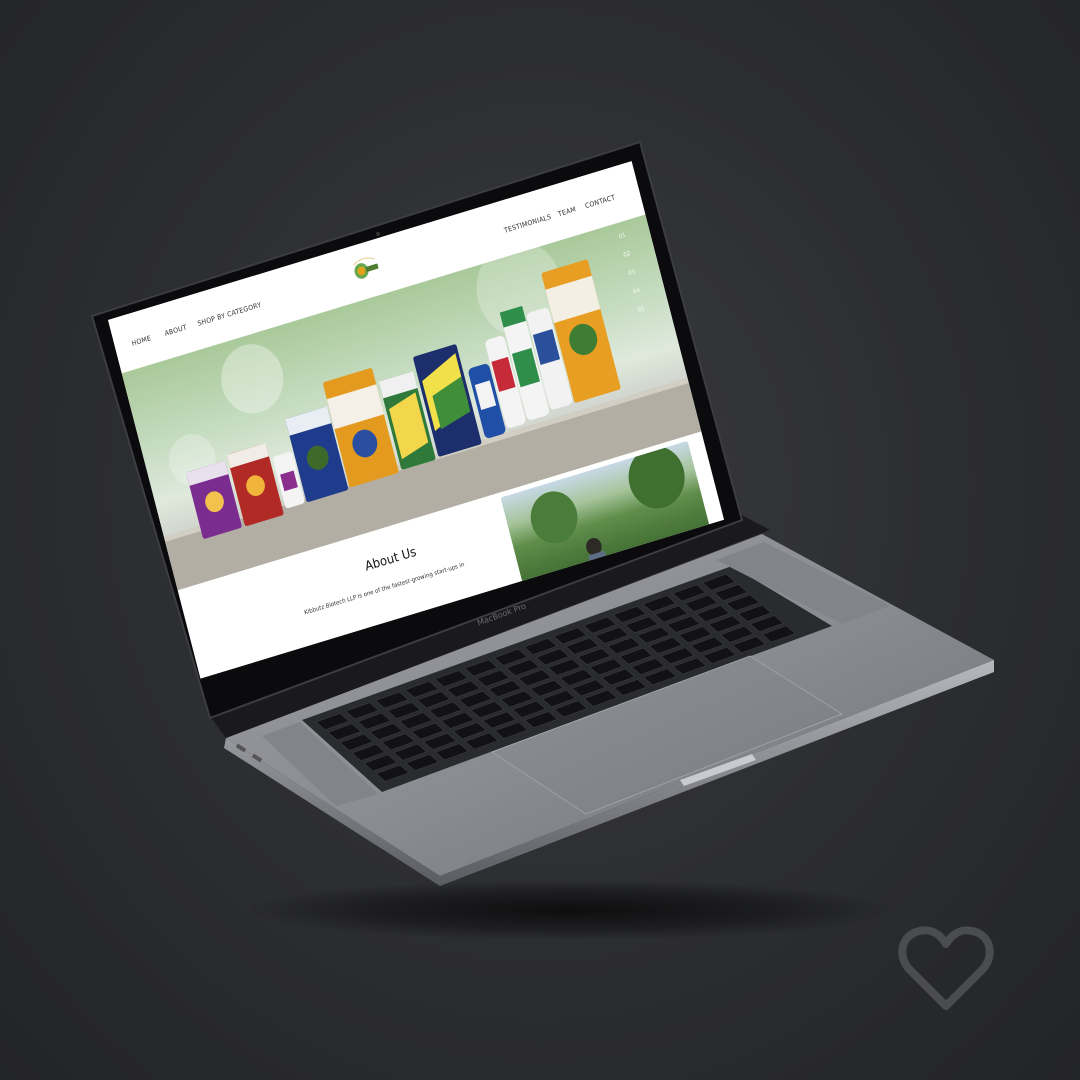 The image size is (1080, 1080). Describe the element at coordinates (229, 314) in the screenshot. I see `nav-shop-by-category: SHOP BY CATEGORY` at that location.